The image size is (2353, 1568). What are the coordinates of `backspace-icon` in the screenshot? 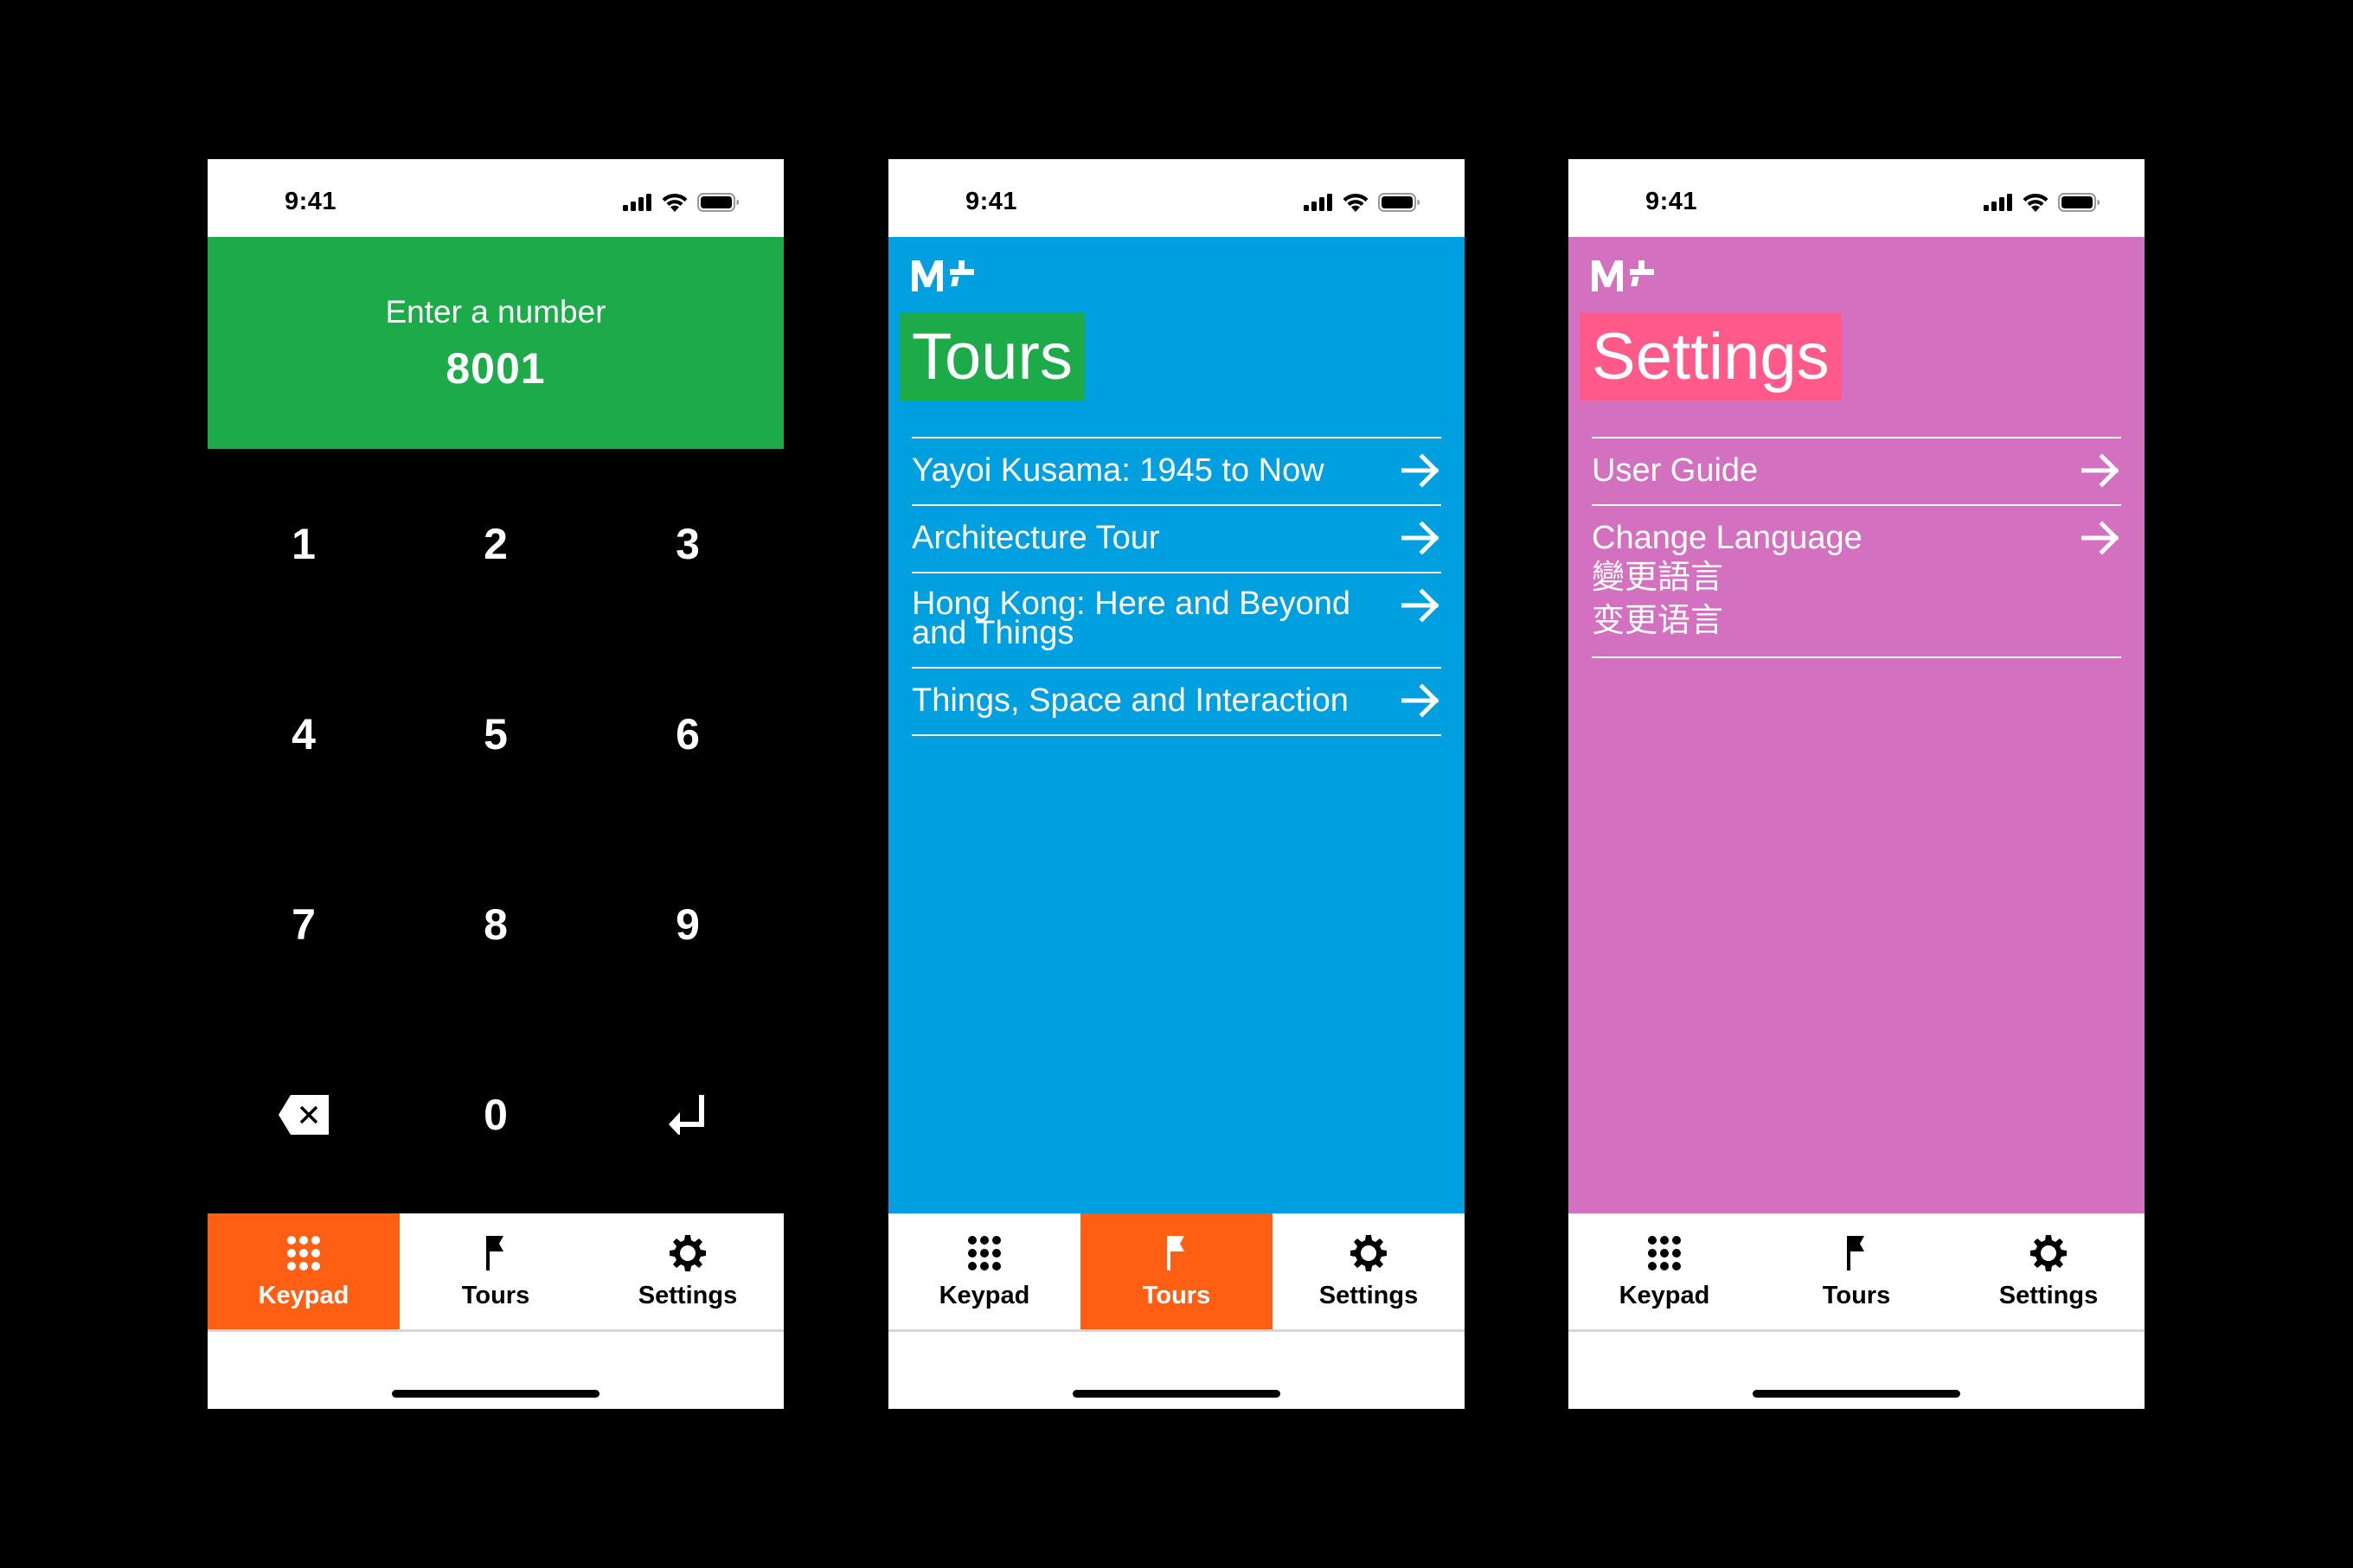 It's located at (304, 1115).